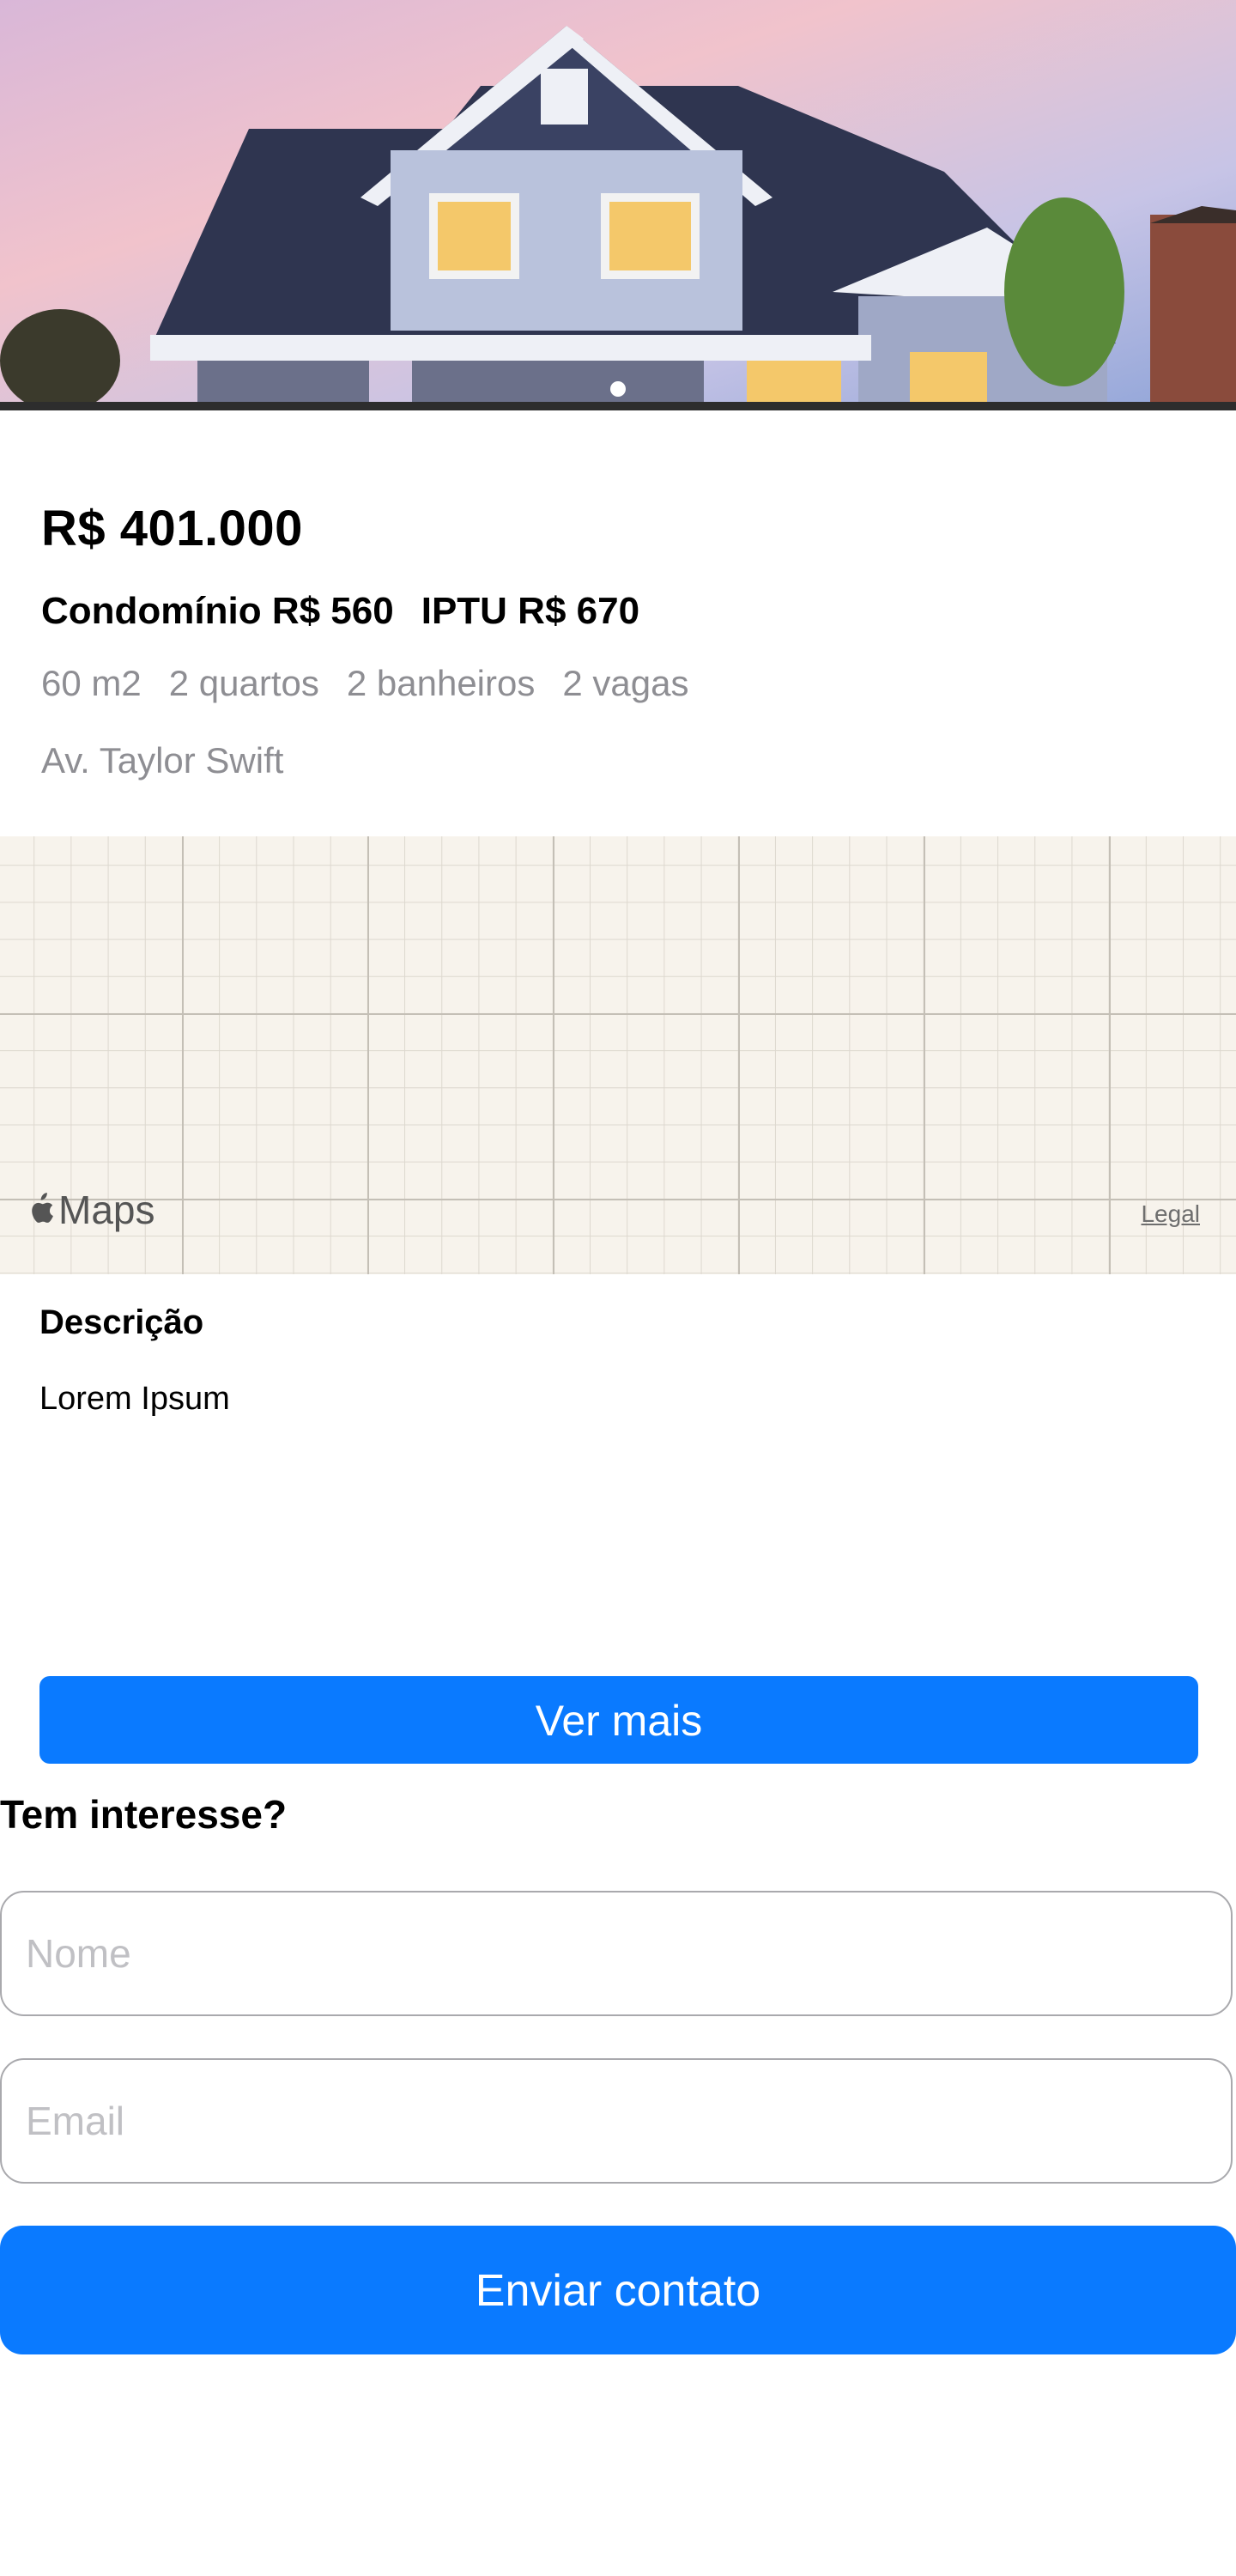 The width and height of the screenshot is (1236, 2576). I want to click on ver-mais-button: Ver mais, so click(618, 1720).